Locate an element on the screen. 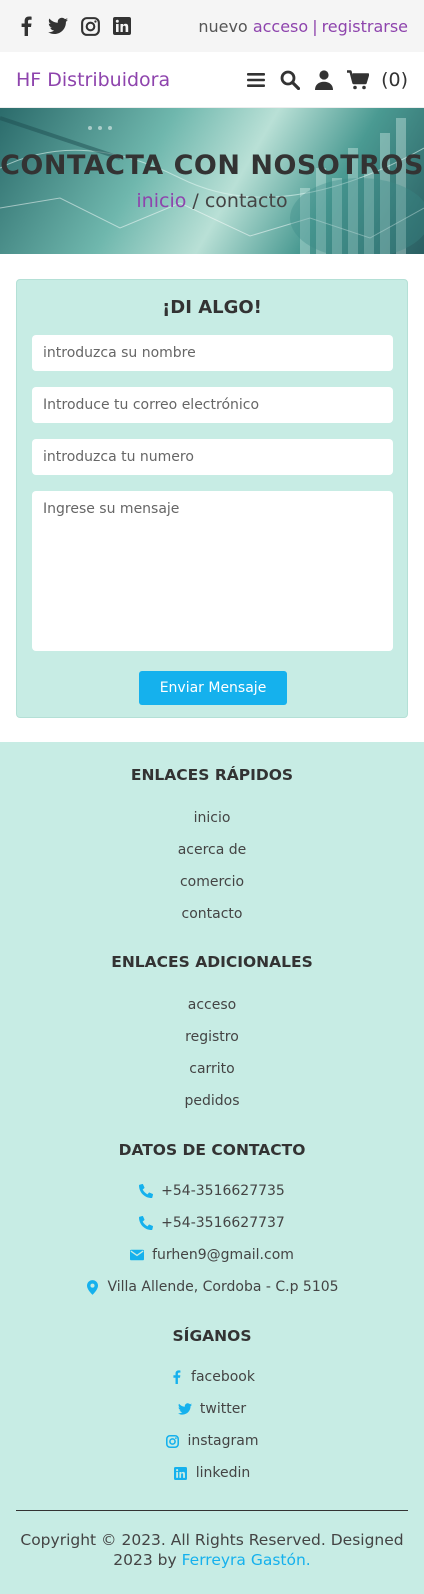 This screenshot has width=424, height=1594. follow-twitter: twitter is located at coordinates (212, 1409).